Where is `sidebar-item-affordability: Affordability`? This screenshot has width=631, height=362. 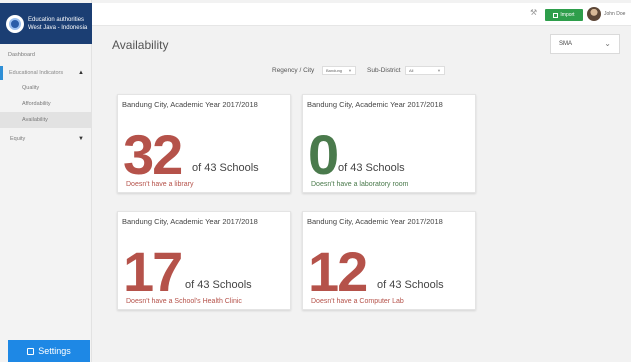
sidebar-item-affordability: Affordability is located at coordinates (46, 104).